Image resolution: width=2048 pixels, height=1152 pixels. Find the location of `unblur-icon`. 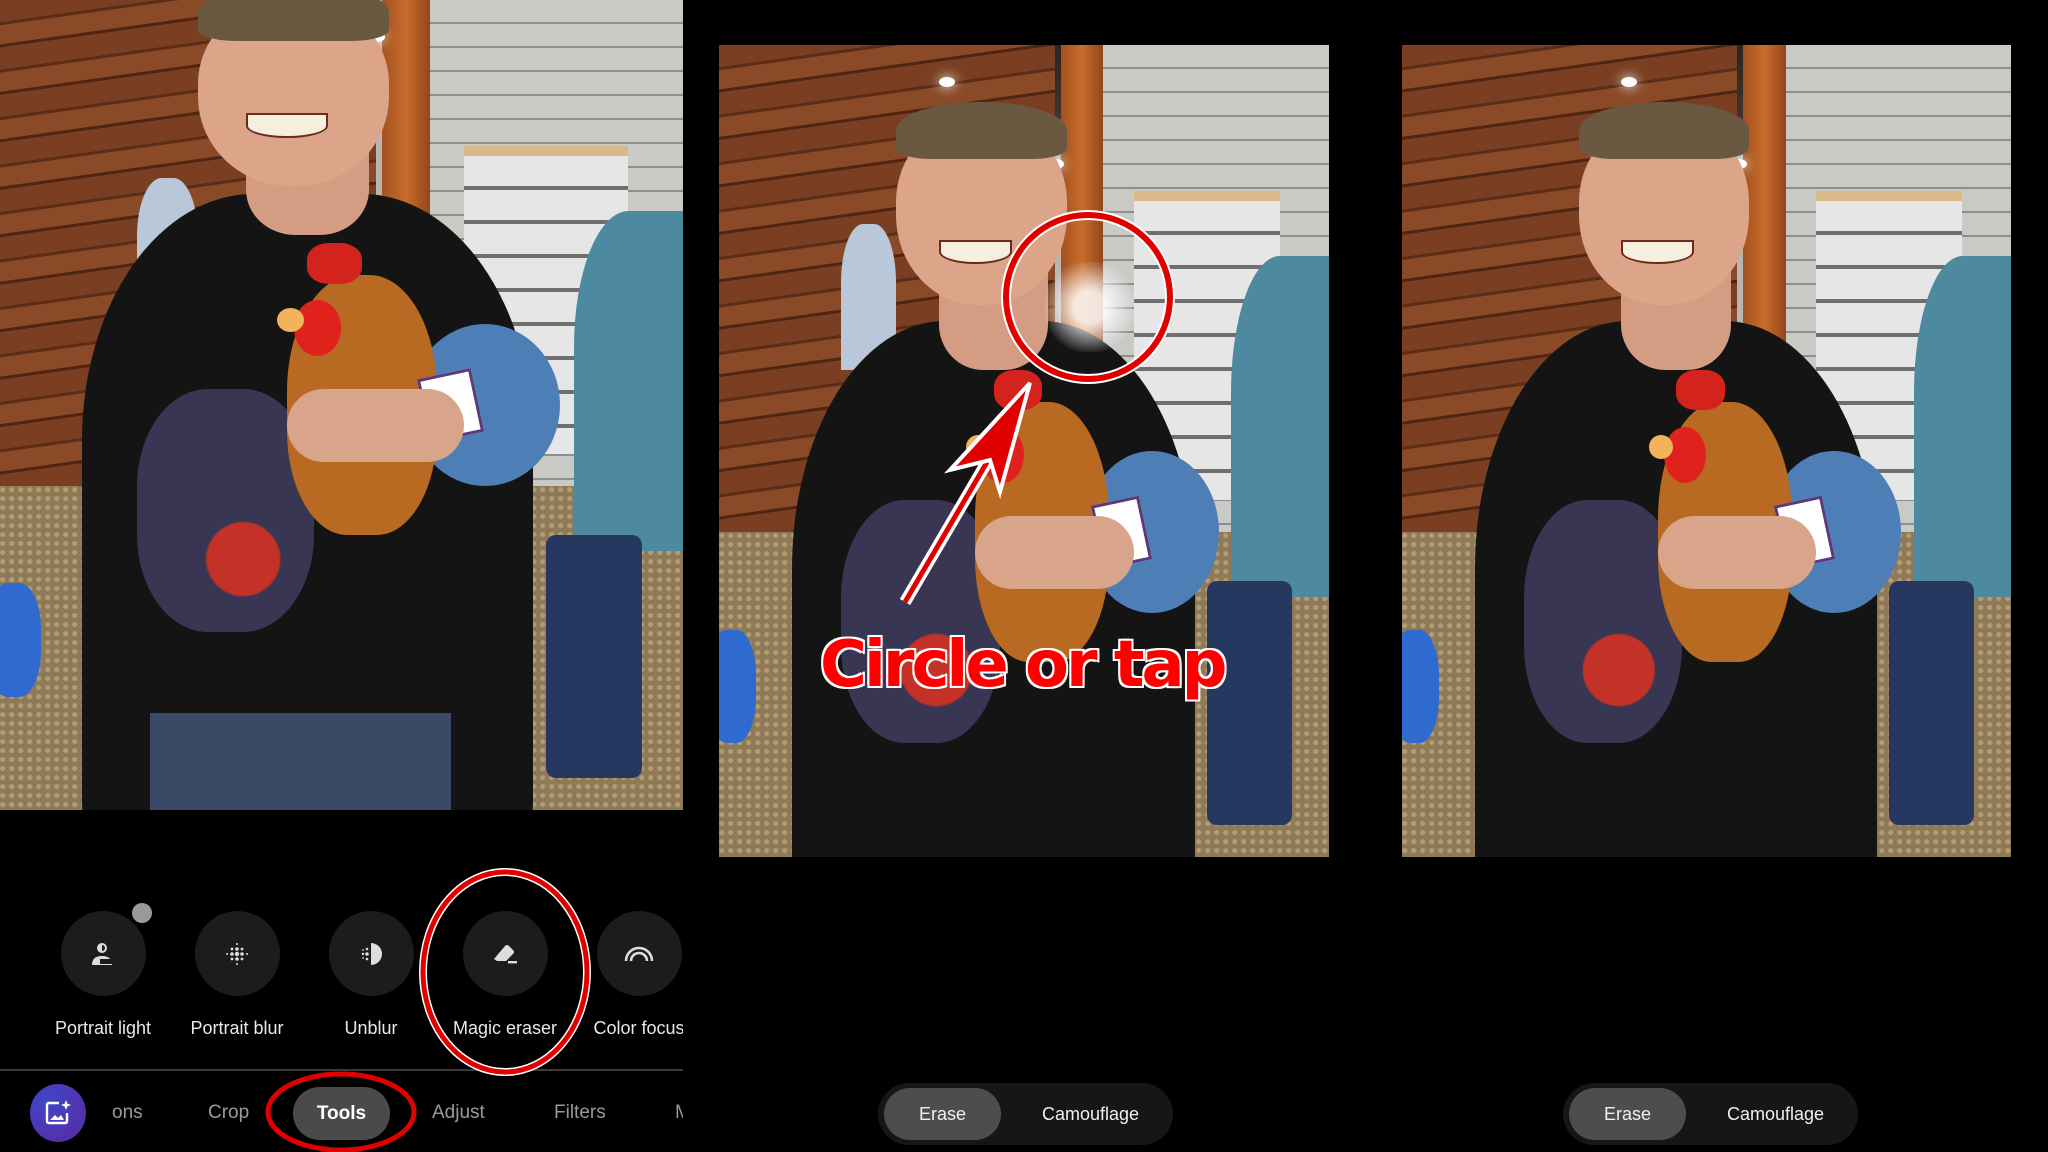

unblur-icon is located at coordinates (371, 953).